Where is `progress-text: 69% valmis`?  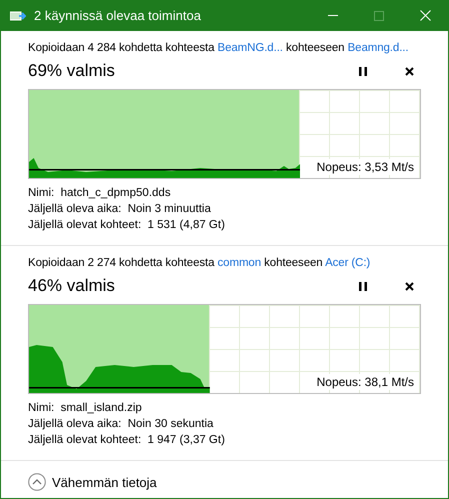 progress-text: 69% valmis is located at coordinates (72, 71).